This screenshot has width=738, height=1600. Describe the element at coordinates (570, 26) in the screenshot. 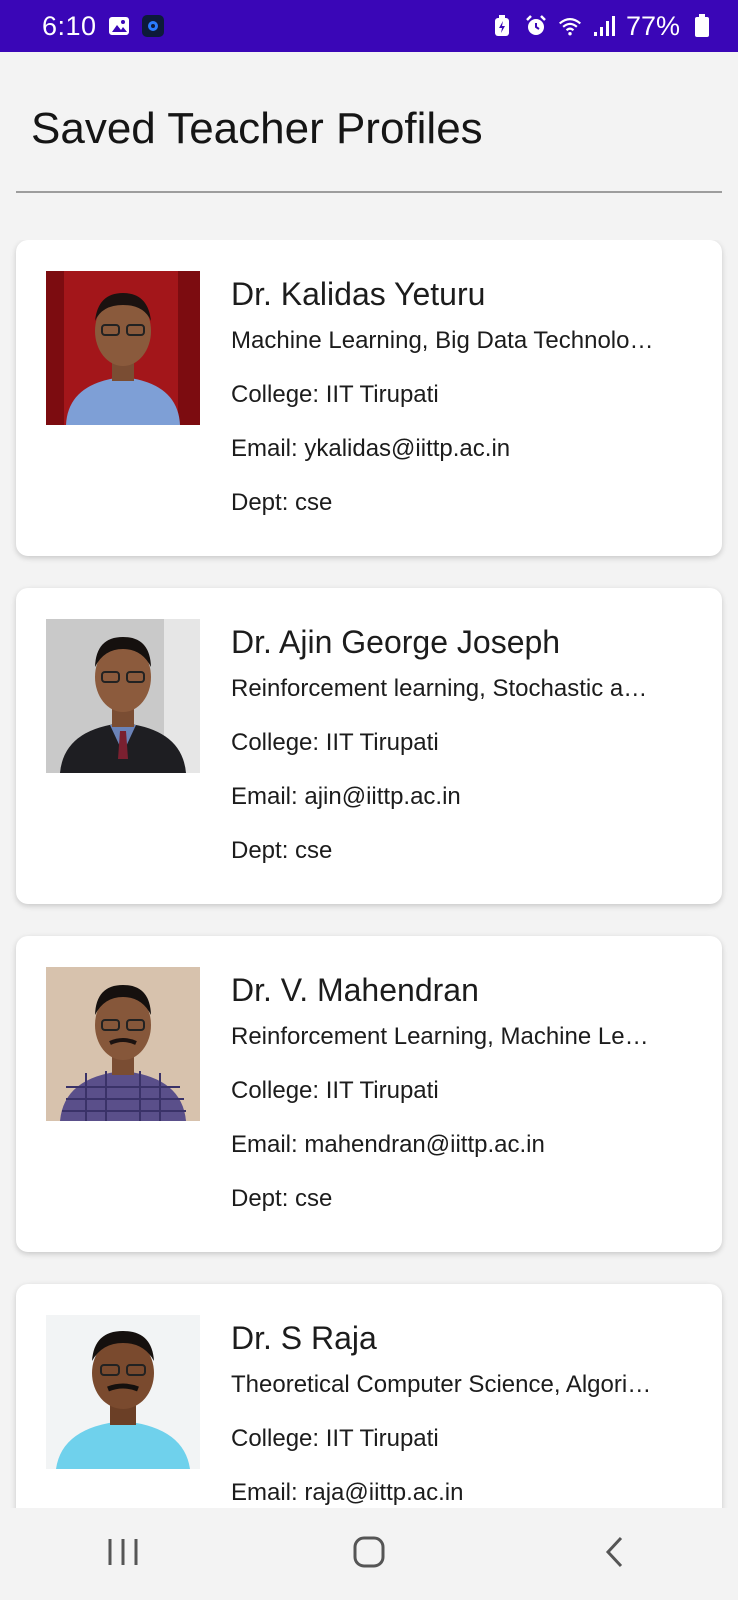

I see `wifi-icon` at that location.